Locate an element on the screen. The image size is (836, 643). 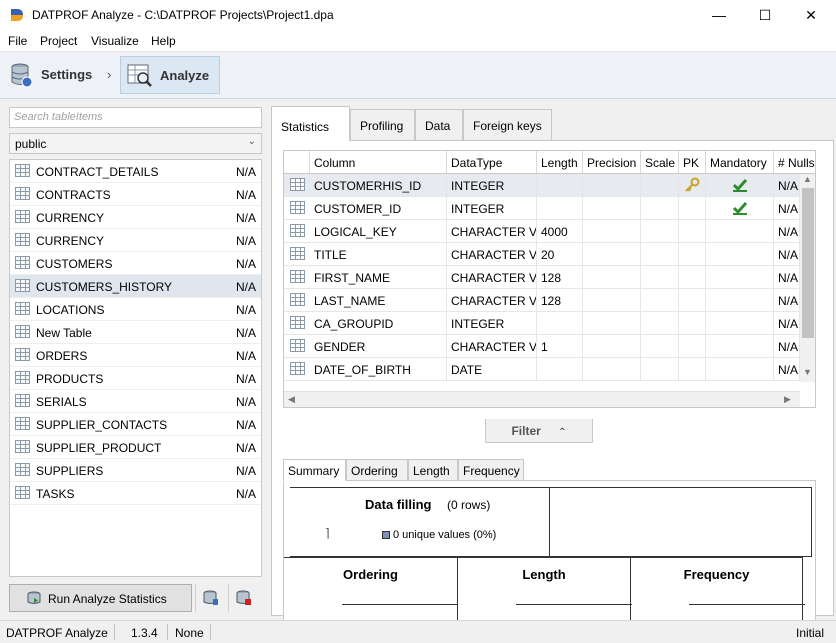
menu-help: Help is located at coordinates (163, 41).